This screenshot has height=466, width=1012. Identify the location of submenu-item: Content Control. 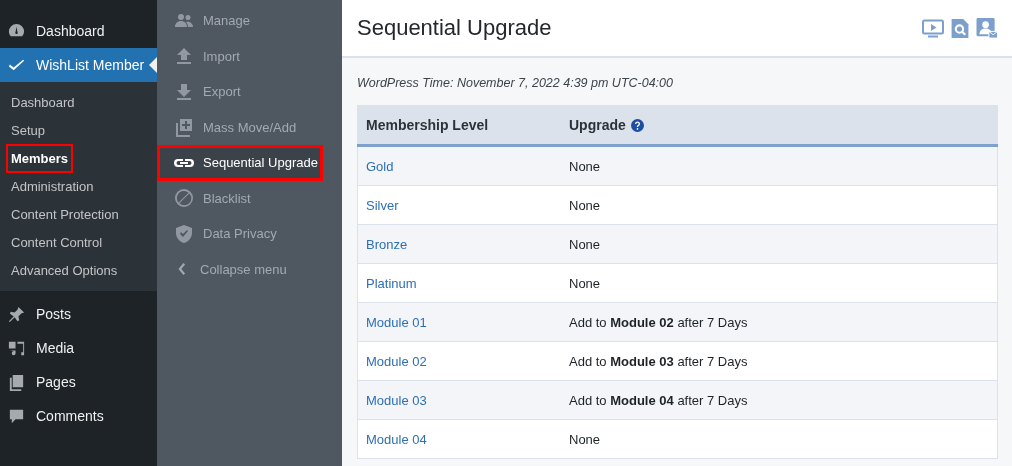
(57, 242).